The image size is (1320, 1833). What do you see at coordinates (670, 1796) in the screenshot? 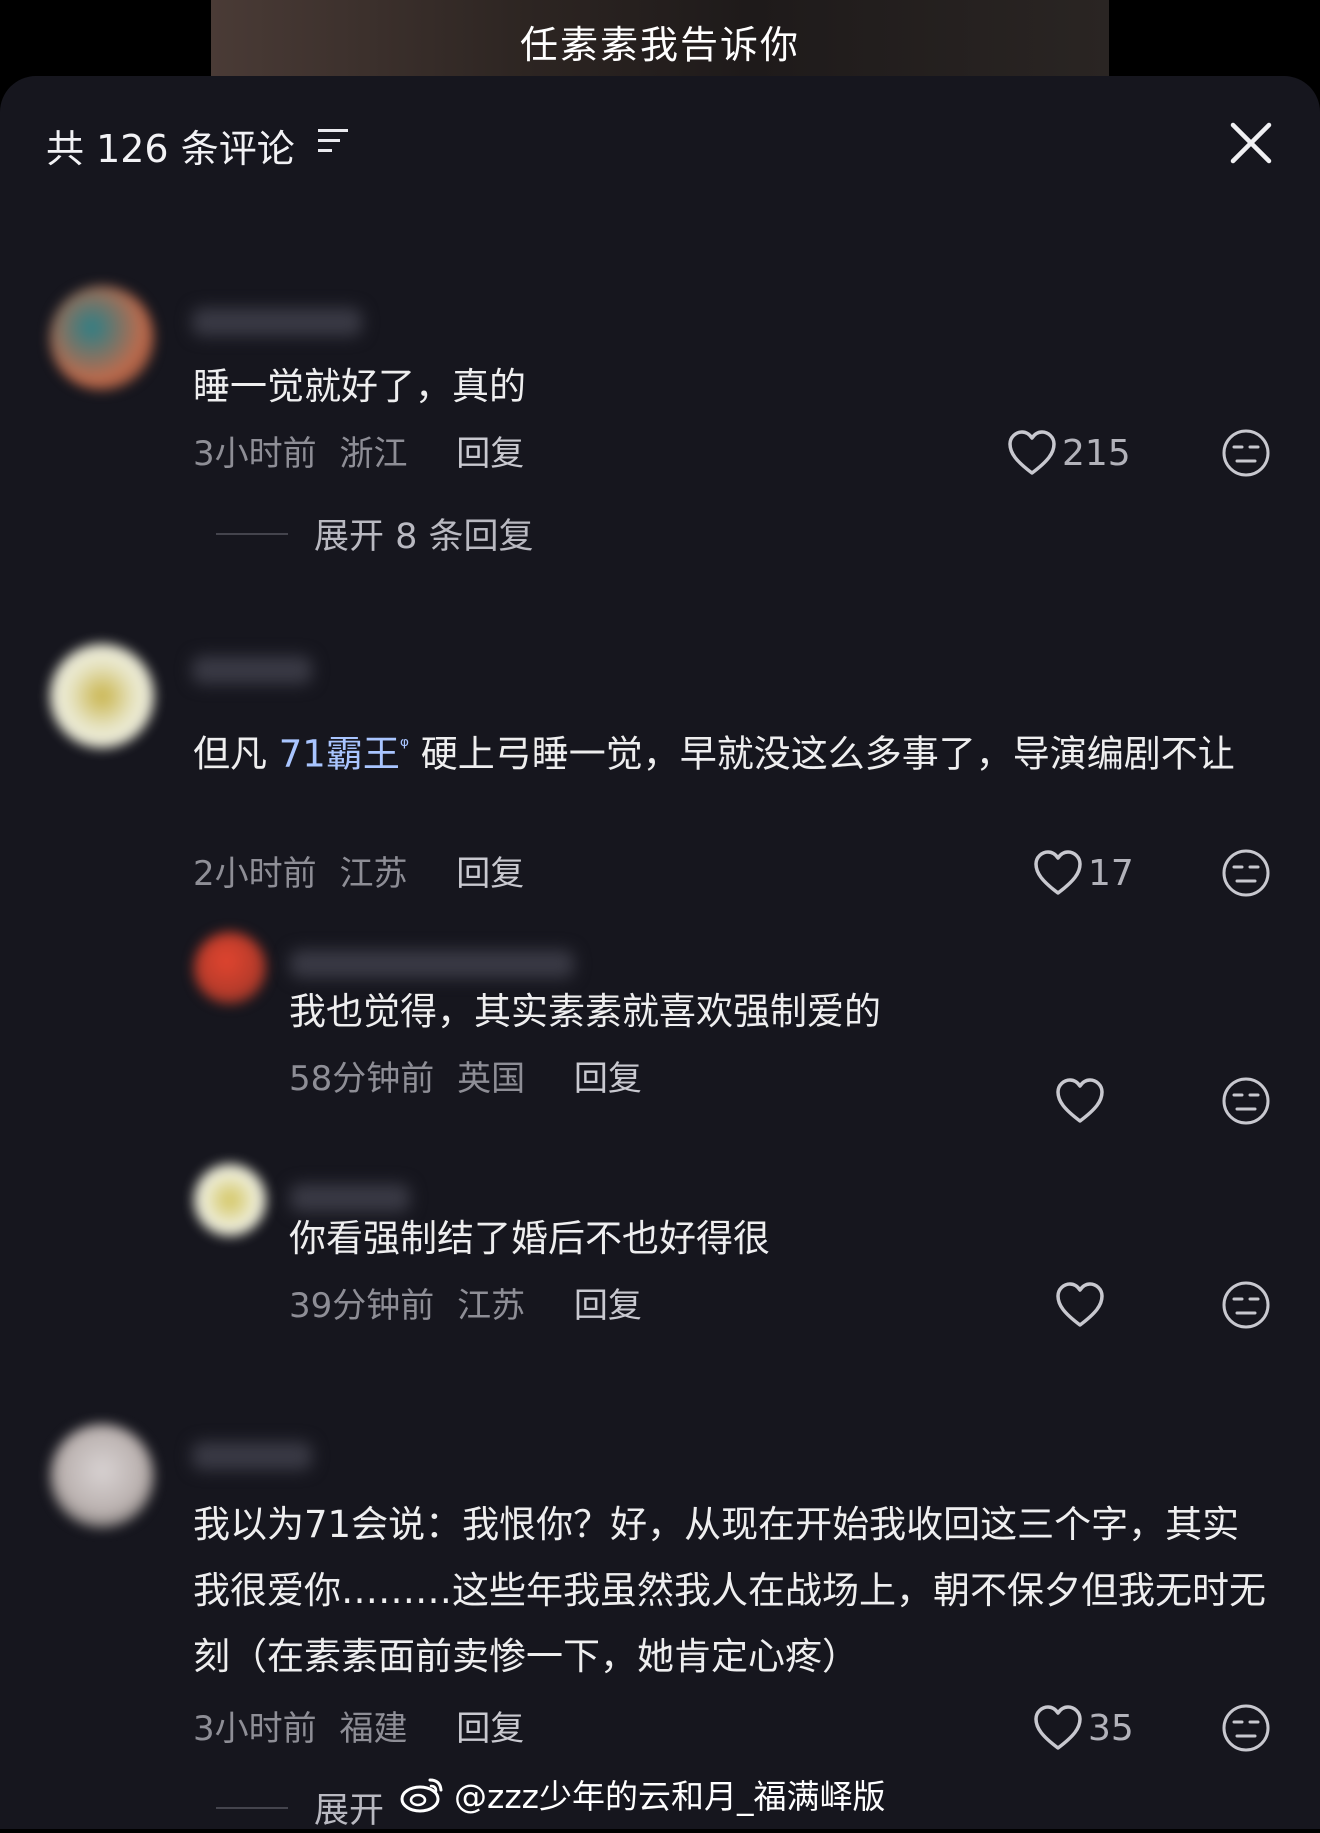
I see `watermark-text: @zzz少年的云和月_福满峄版` at bounding box center [670, 1796].